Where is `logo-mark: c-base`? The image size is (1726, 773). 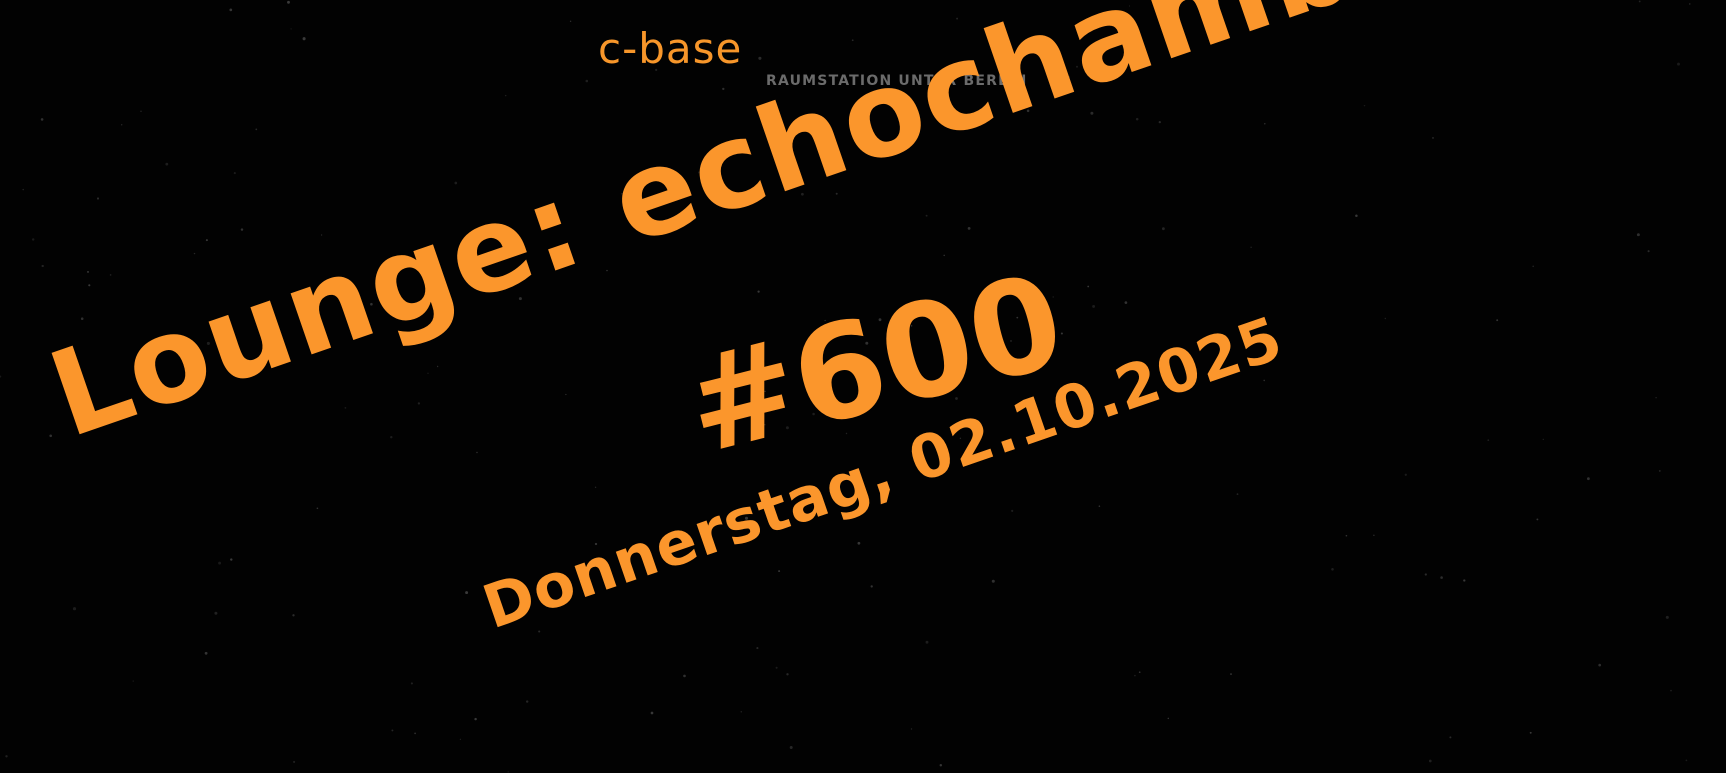
logo-mark: c-base is located at coordinates (670, 48).